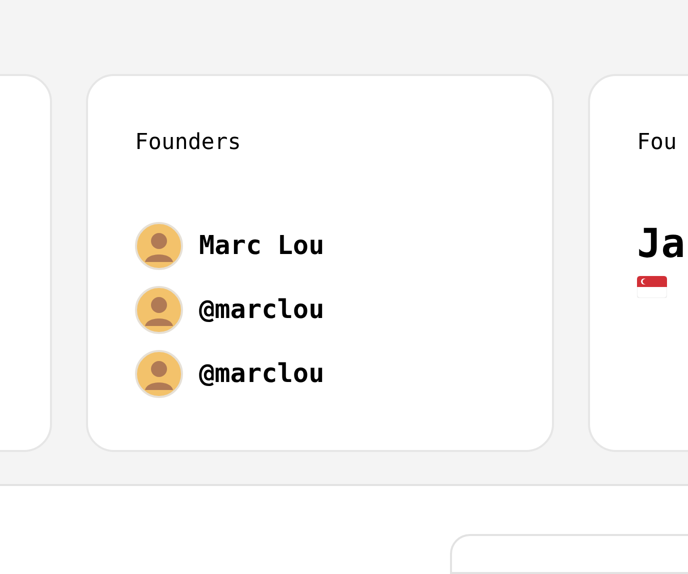 Image resolution: width=688 pixels, height=574 pixels. Describe the element at coordinates (661, 244) in the screenshot. I see `profile-name: Ja` at that location.